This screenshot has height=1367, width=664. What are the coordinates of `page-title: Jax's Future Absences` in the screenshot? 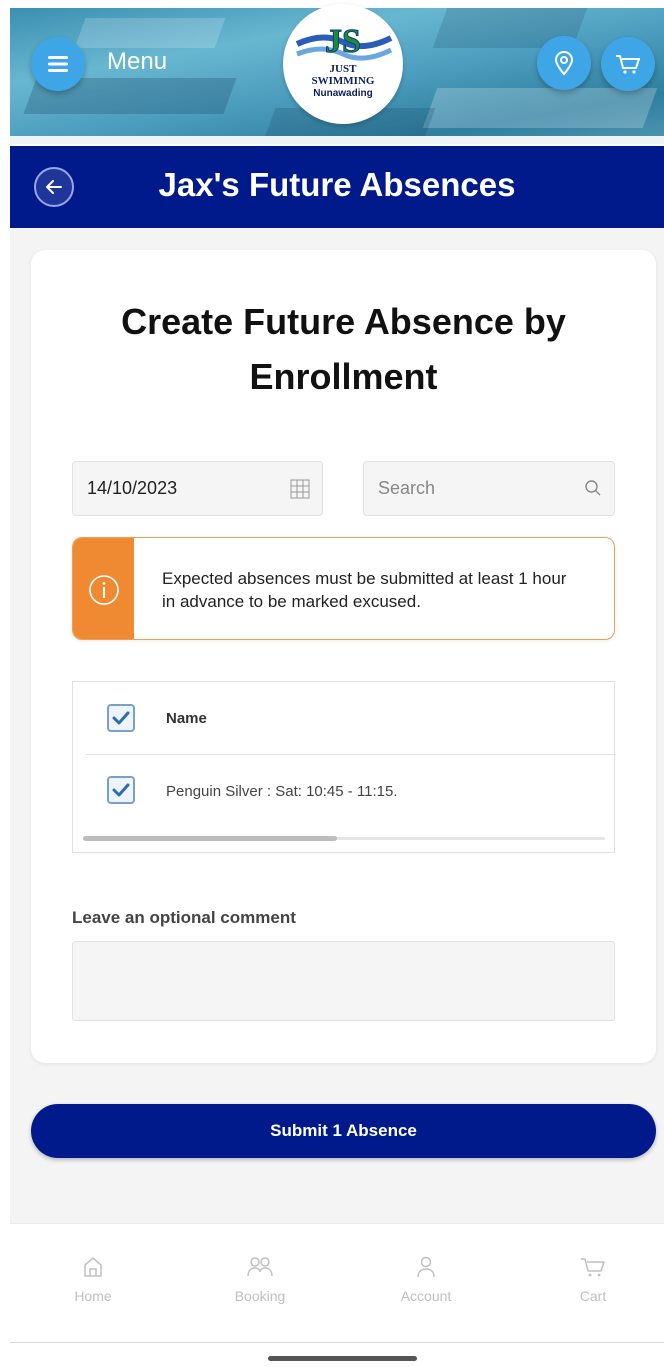 It's located at (337, 184).